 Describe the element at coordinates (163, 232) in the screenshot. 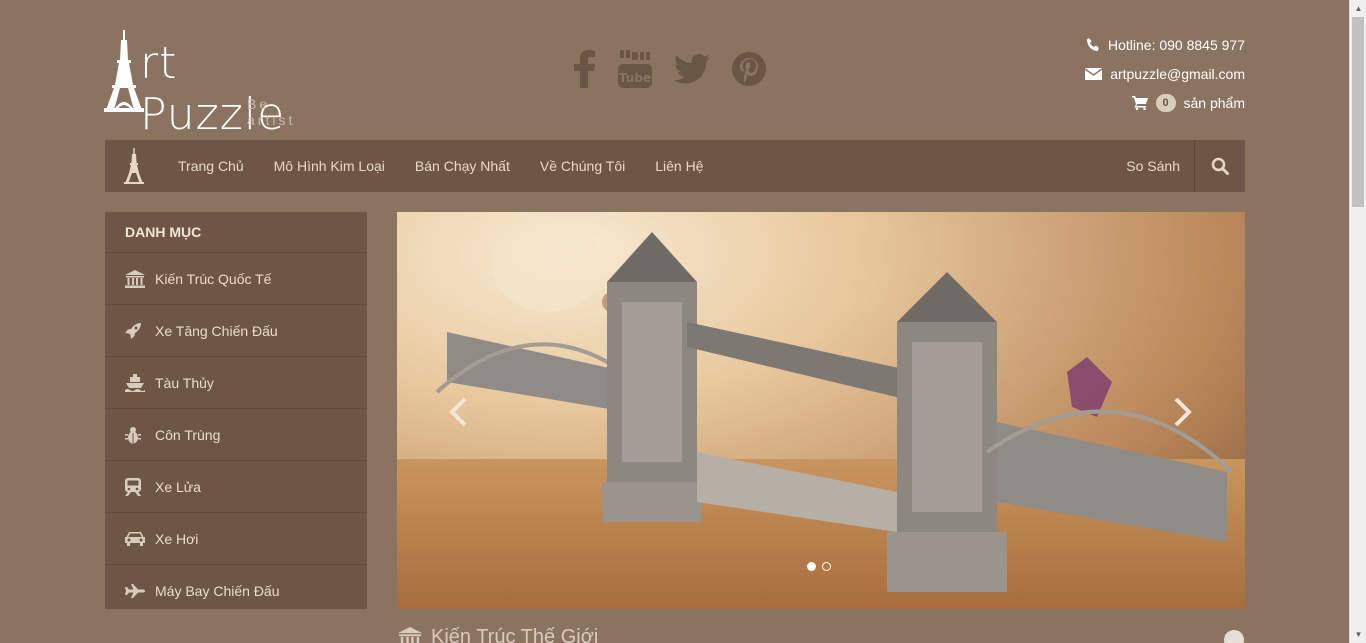

I see `sidebar-title: DANH MỤC` at that location.